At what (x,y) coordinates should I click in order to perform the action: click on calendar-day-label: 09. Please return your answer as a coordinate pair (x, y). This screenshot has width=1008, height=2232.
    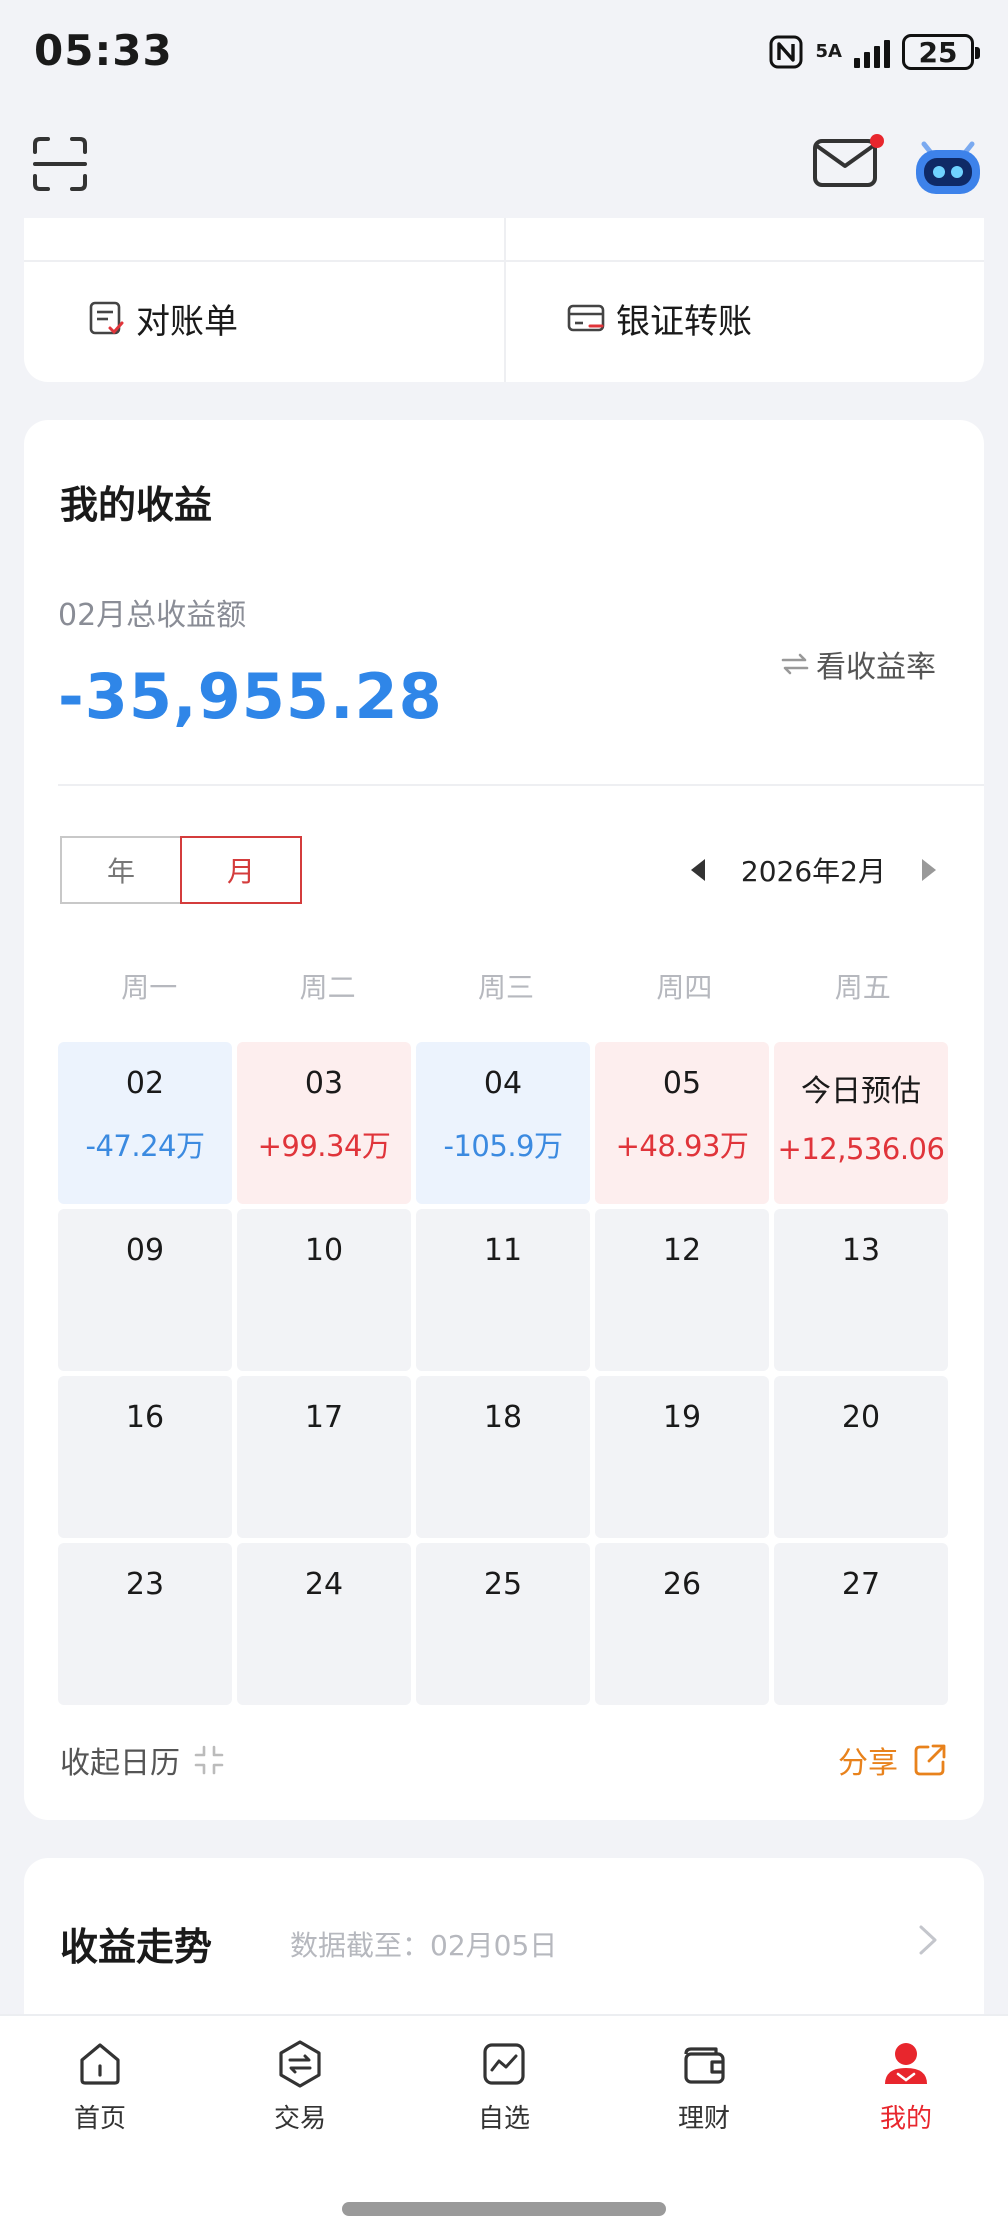
    Looking at the image, I should click on (145, 1250).